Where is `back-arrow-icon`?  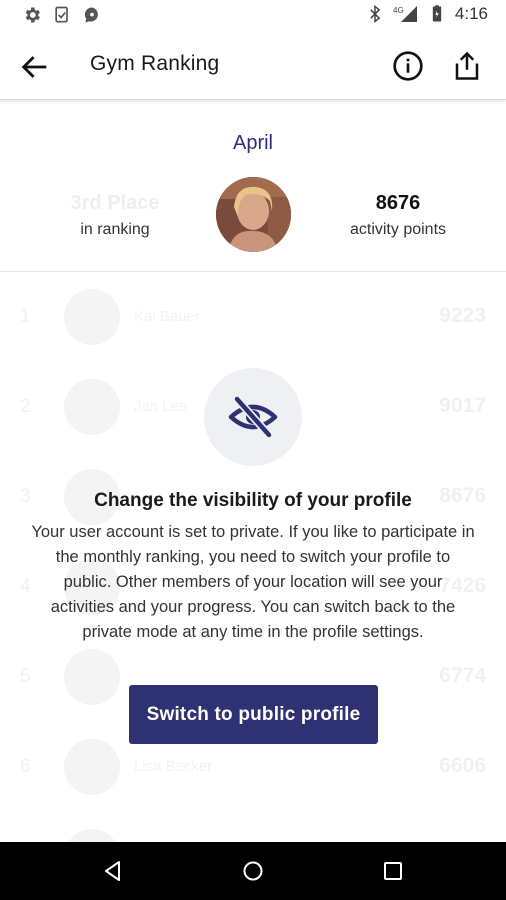
back-arrow-icon is located at coordinates (35, 67).